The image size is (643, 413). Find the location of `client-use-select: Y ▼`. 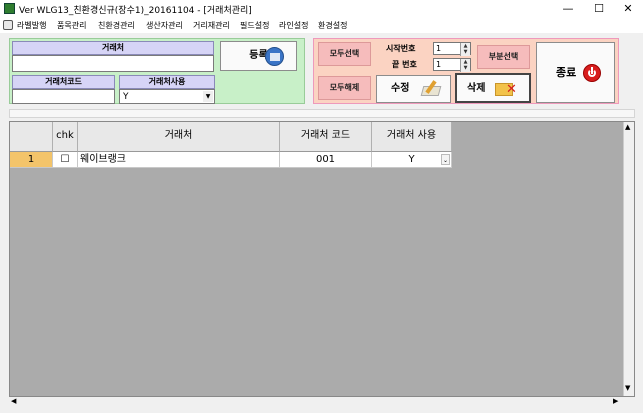

client-use-select: Y ▼ is located at coordinates (167, 96).